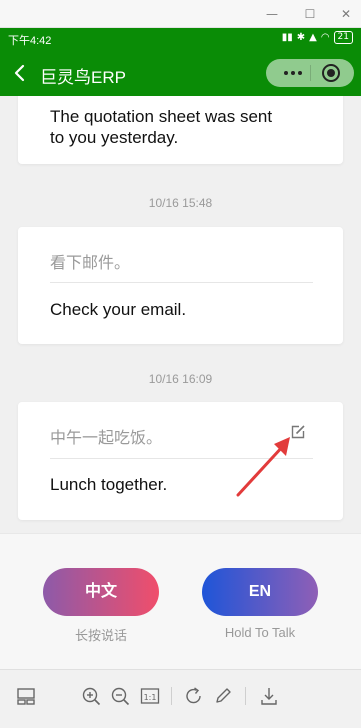  I want to click on status-time: 下午4:42, so click(30, 41).